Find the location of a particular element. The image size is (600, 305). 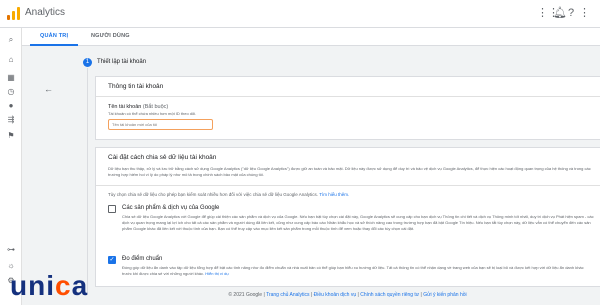

search-icon: ⌕ is located at coordinates (11, 40).